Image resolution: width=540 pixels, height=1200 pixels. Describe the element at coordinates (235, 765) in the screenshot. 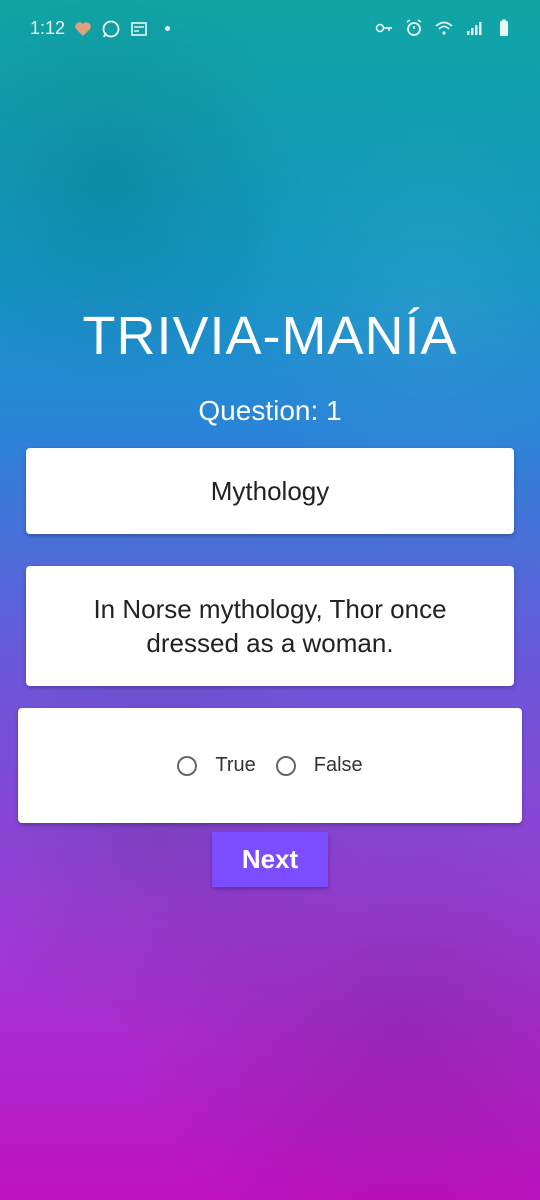

I see `option-true-label: True` at that location.